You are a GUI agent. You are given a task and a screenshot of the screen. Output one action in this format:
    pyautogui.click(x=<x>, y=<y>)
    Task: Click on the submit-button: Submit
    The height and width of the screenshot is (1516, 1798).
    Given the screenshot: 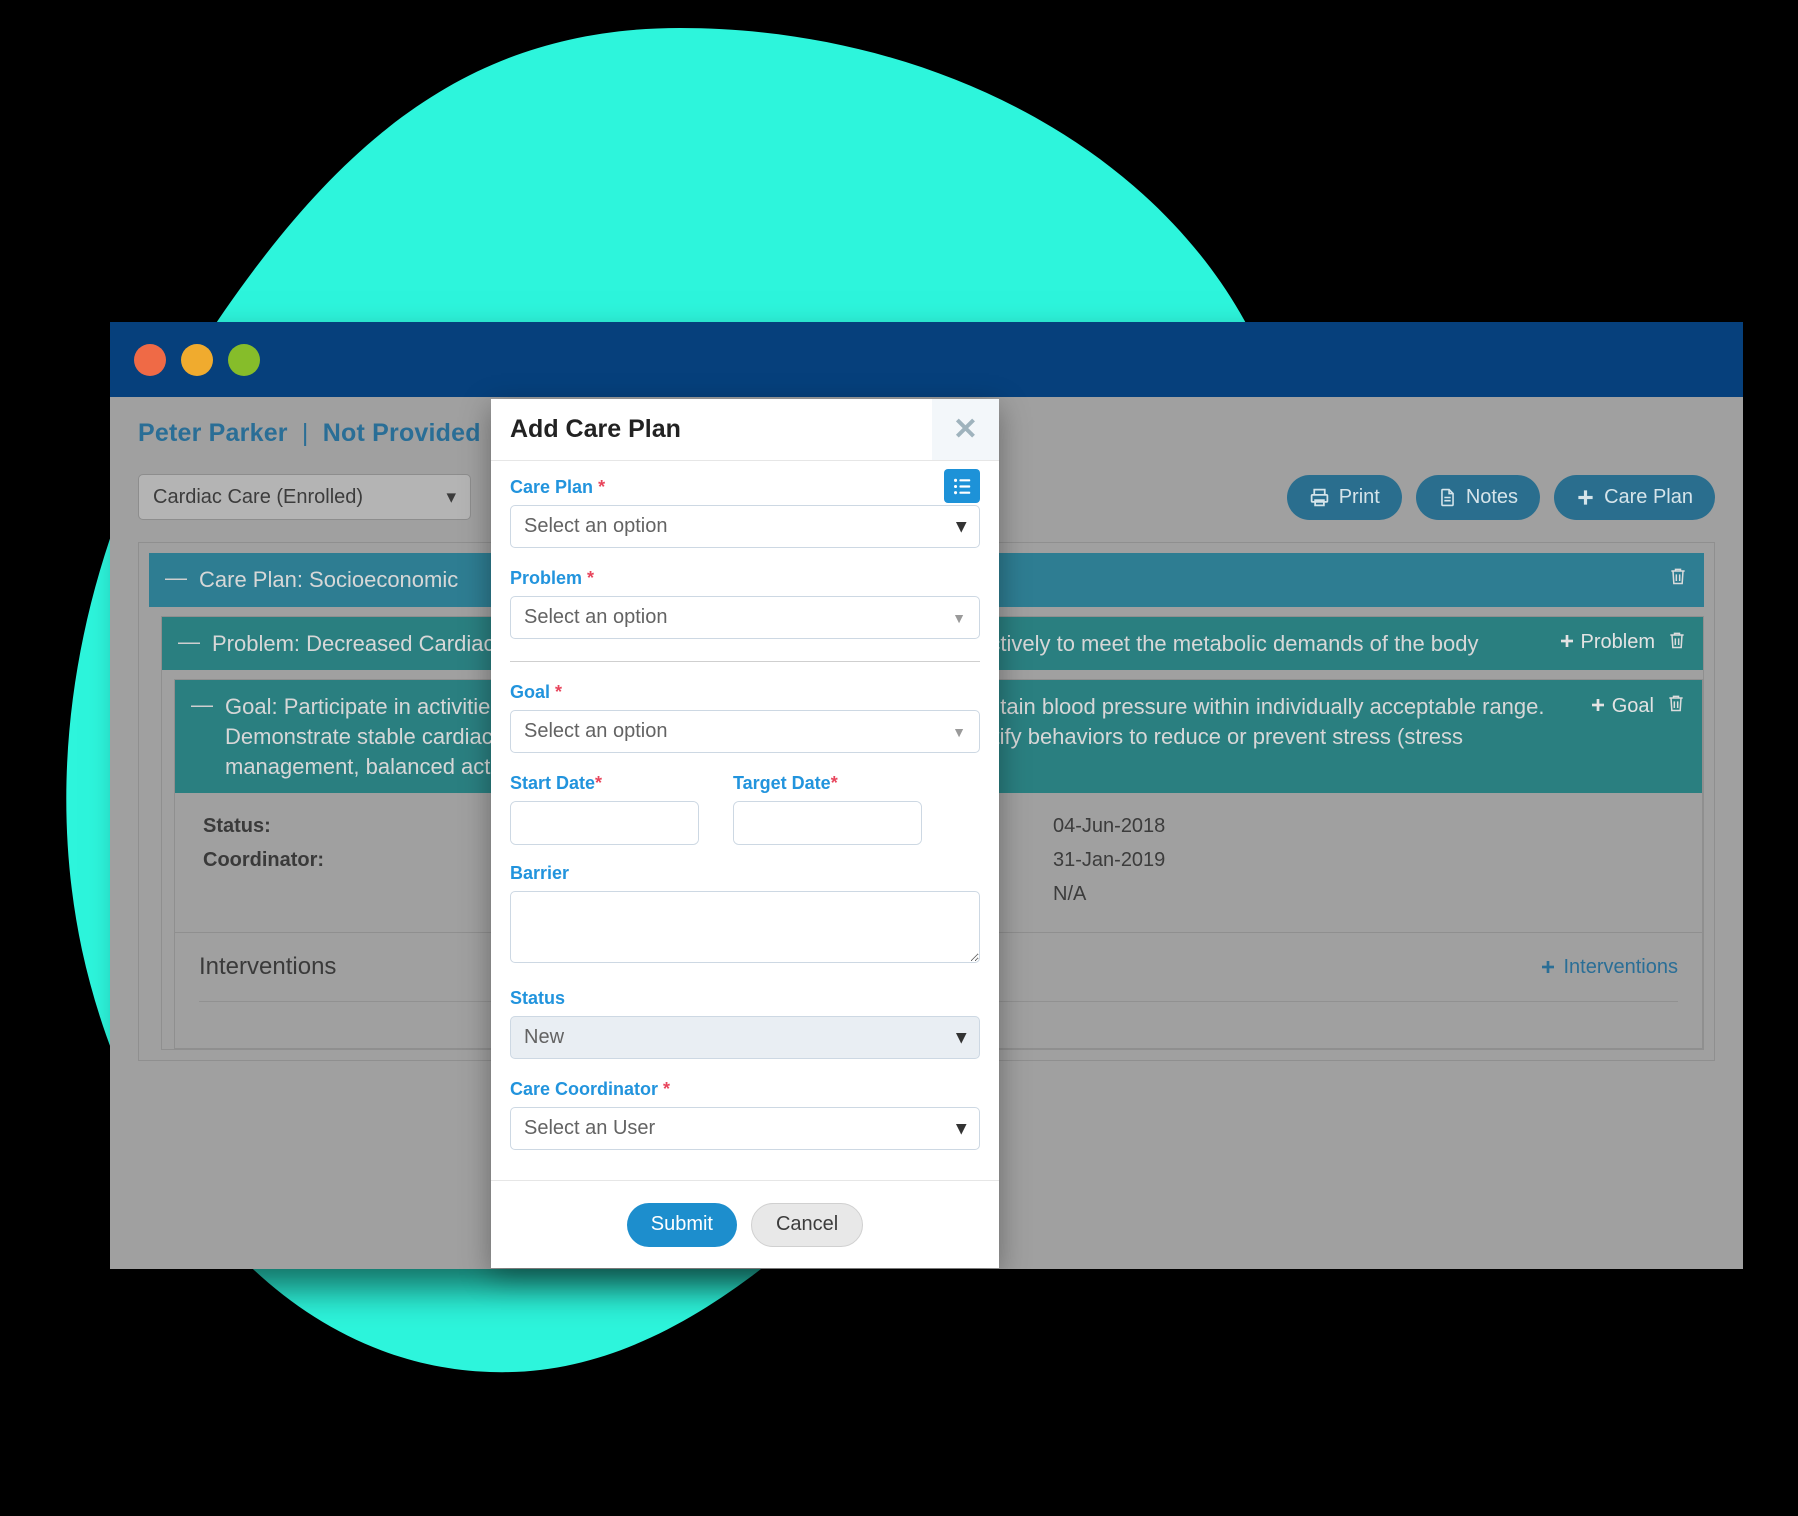 What is the action you would take?
    pyautogui.click(x=681, y=1224)
    